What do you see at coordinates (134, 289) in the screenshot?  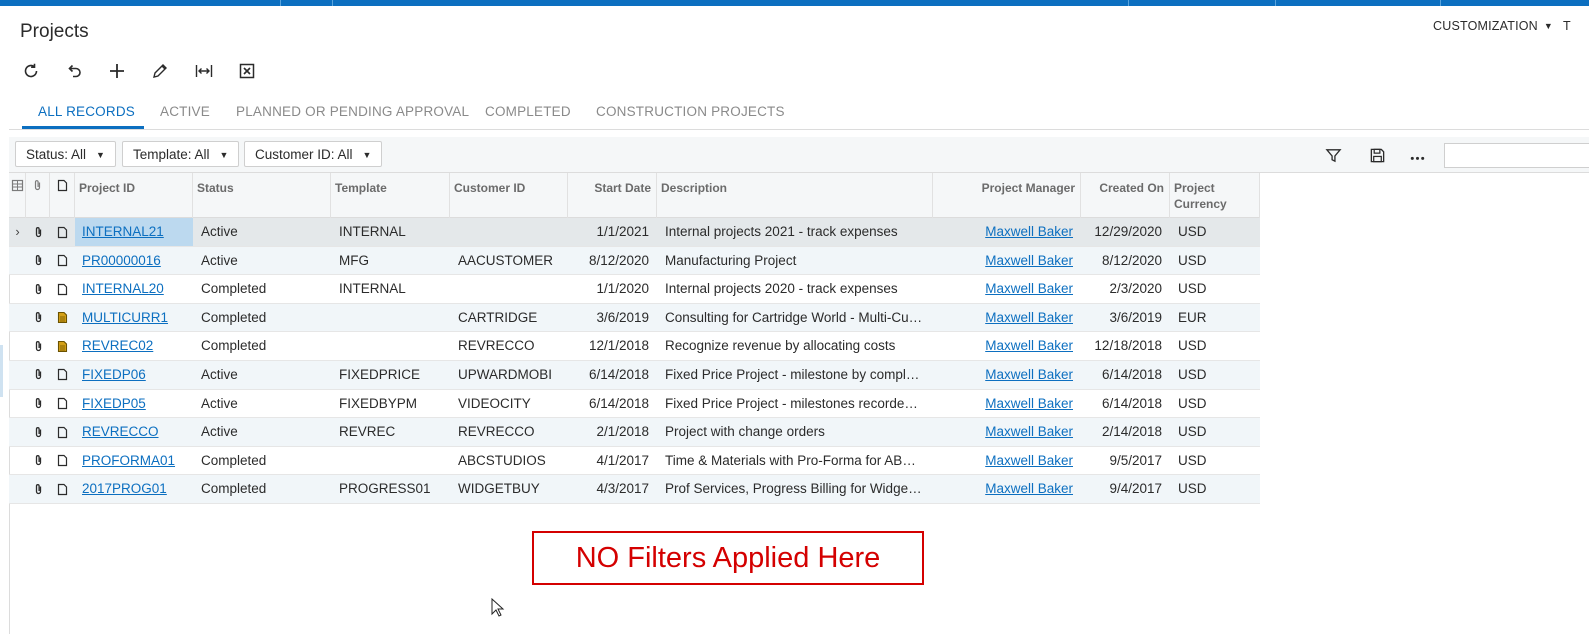 I see `cell-project-id: INTERNAL20` at bounding box center [134, 289].